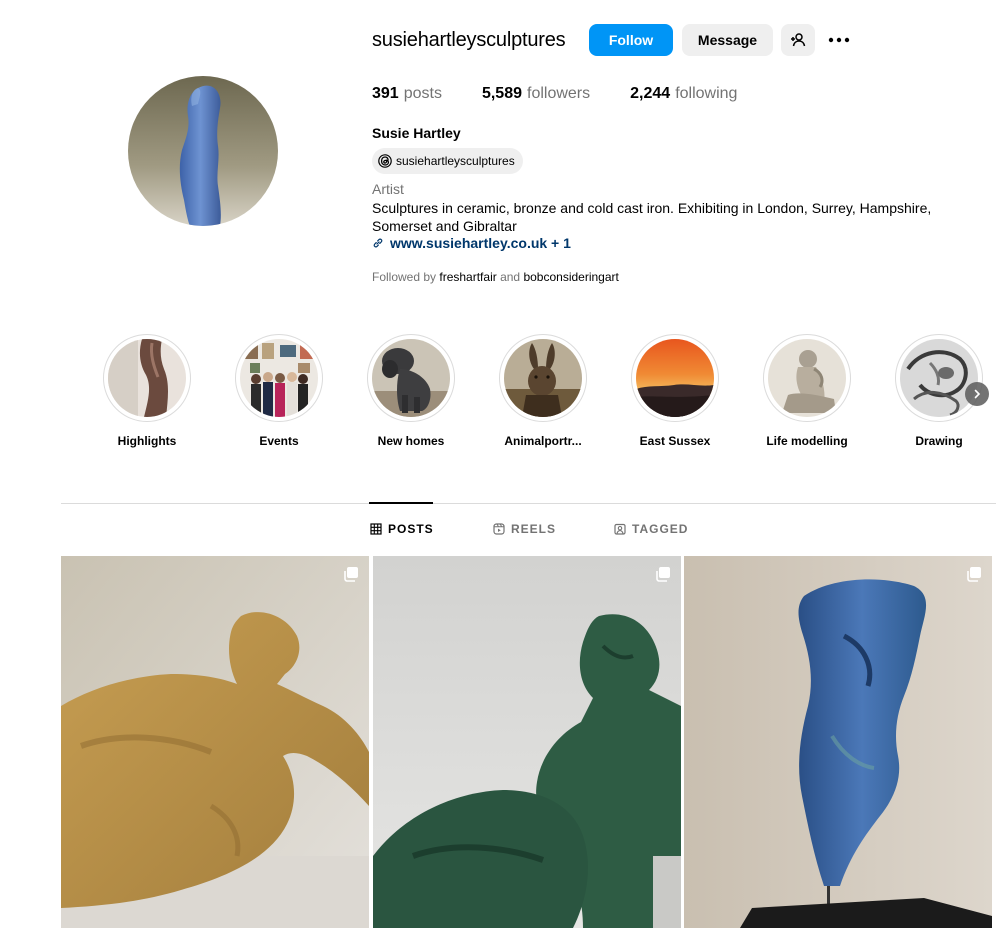  I want to click on active-tab-indicator, so click(401, 503).